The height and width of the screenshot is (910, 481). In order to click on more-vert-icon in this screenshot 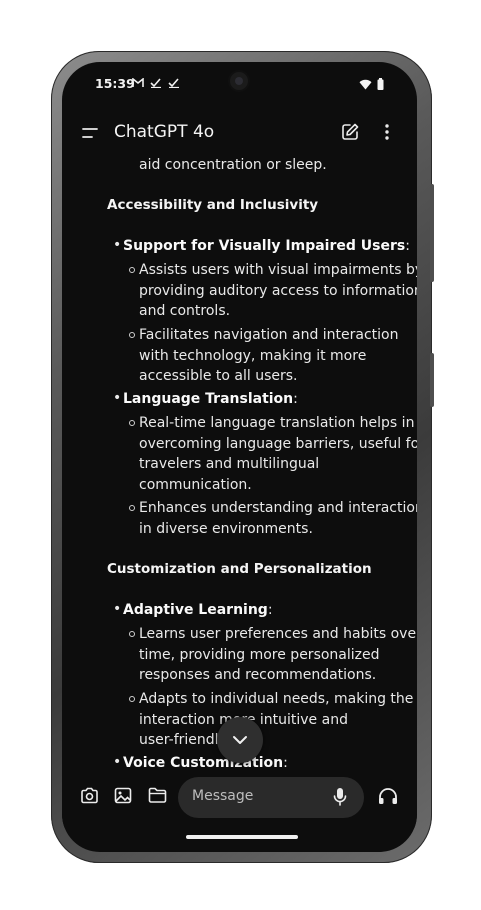, I will do `click(387, 132)`.